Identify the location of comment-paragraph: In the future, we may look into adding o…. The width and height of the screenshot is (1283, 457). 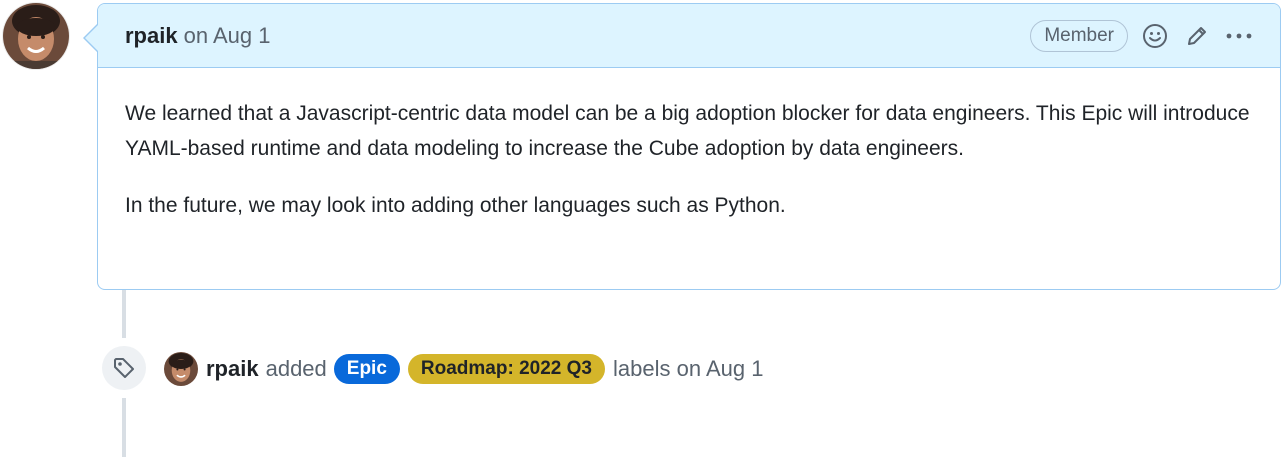
(455, 205).